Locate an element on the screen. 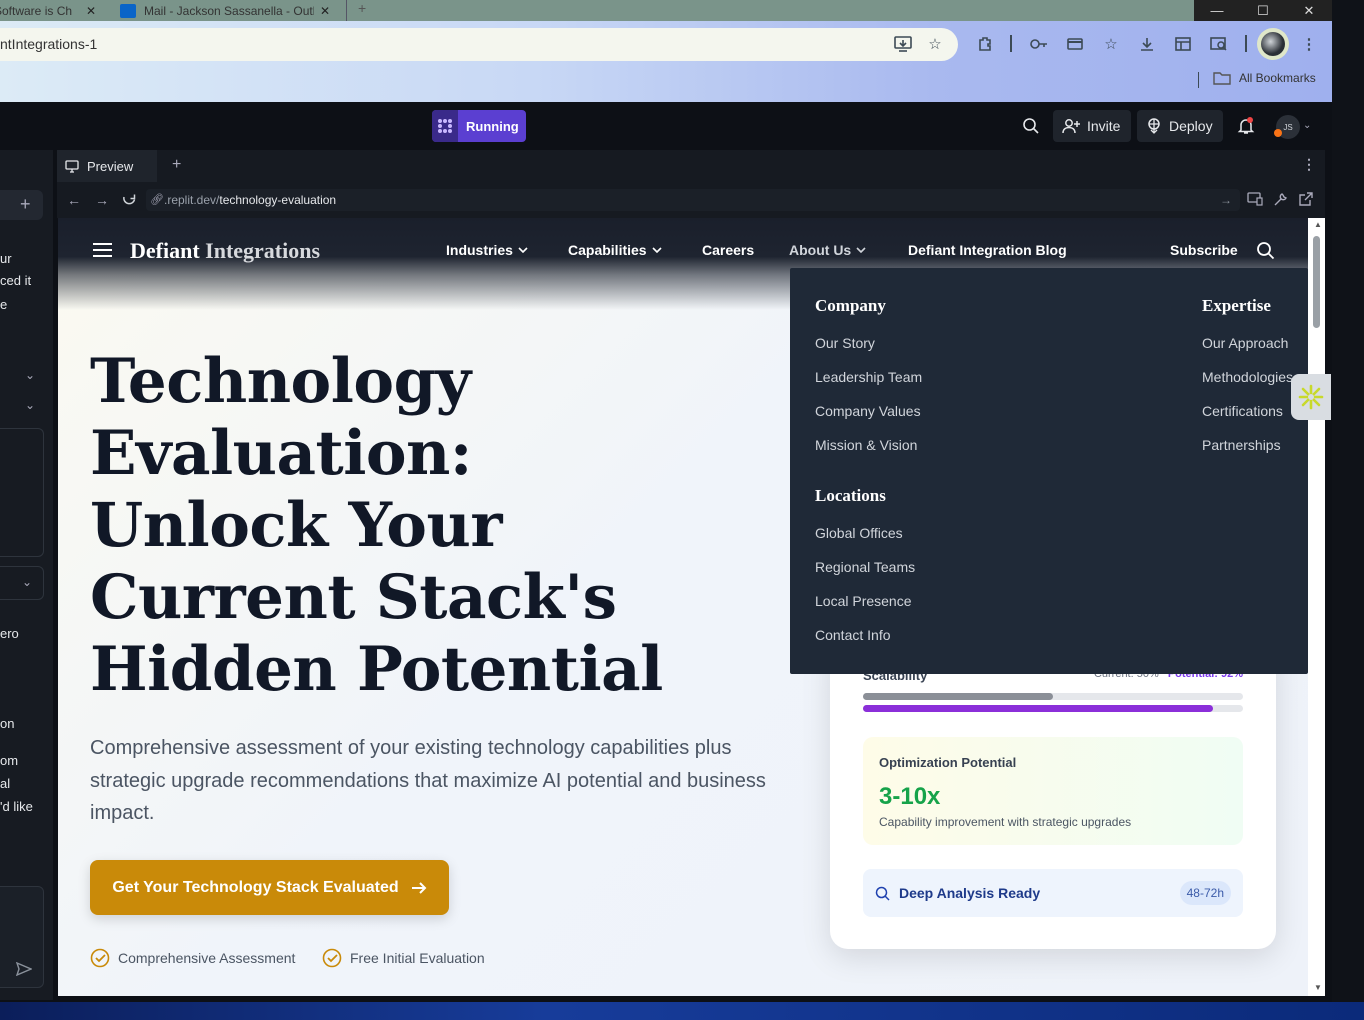 The height and width of the screenshot is (1020, 1364). nav-blog: Defiant Integration Blog is located at coordinates (987, 250).